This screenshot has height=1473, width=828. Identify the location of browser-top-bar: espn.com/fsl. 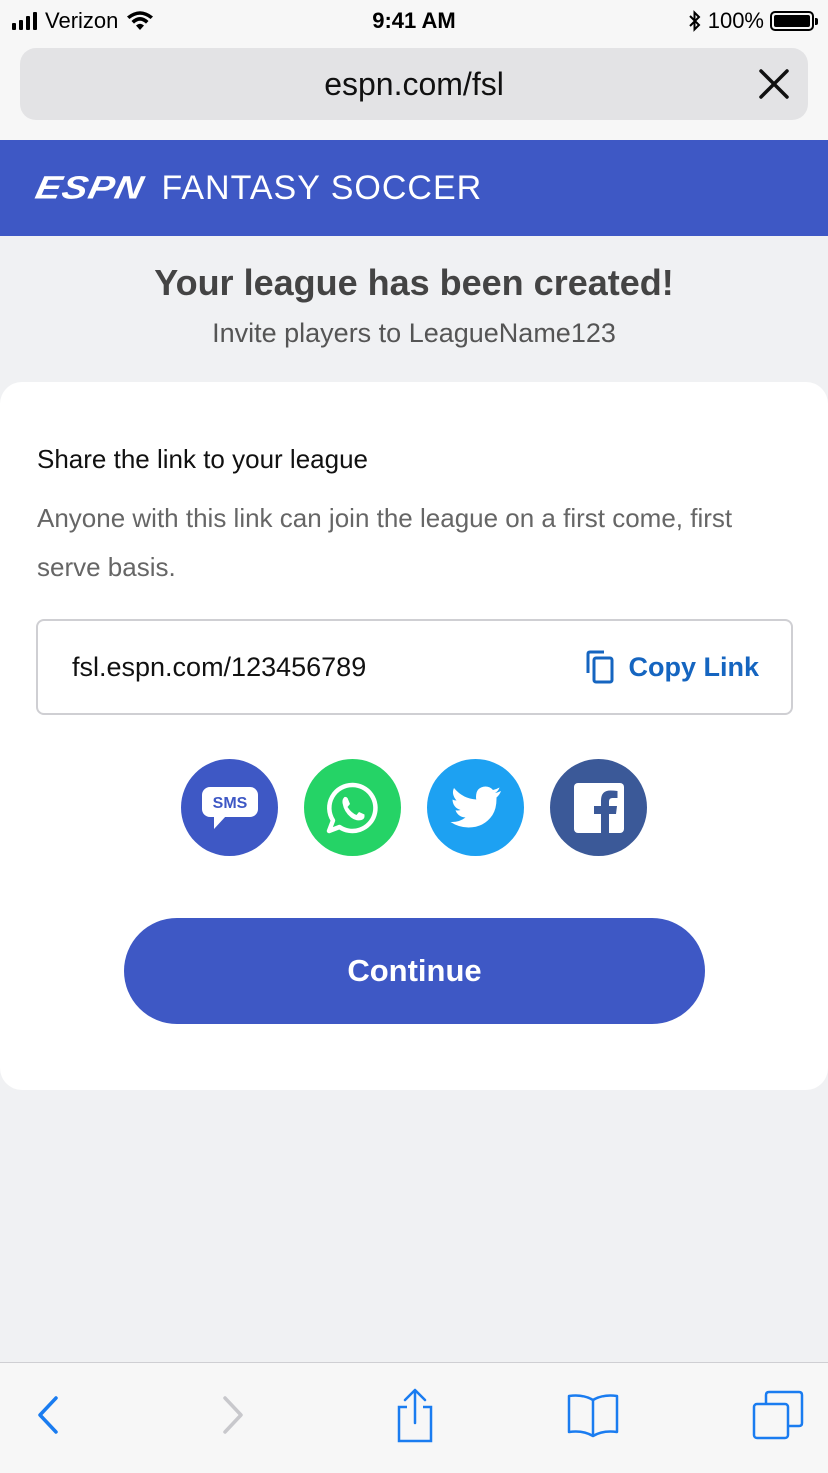
(414, 91).